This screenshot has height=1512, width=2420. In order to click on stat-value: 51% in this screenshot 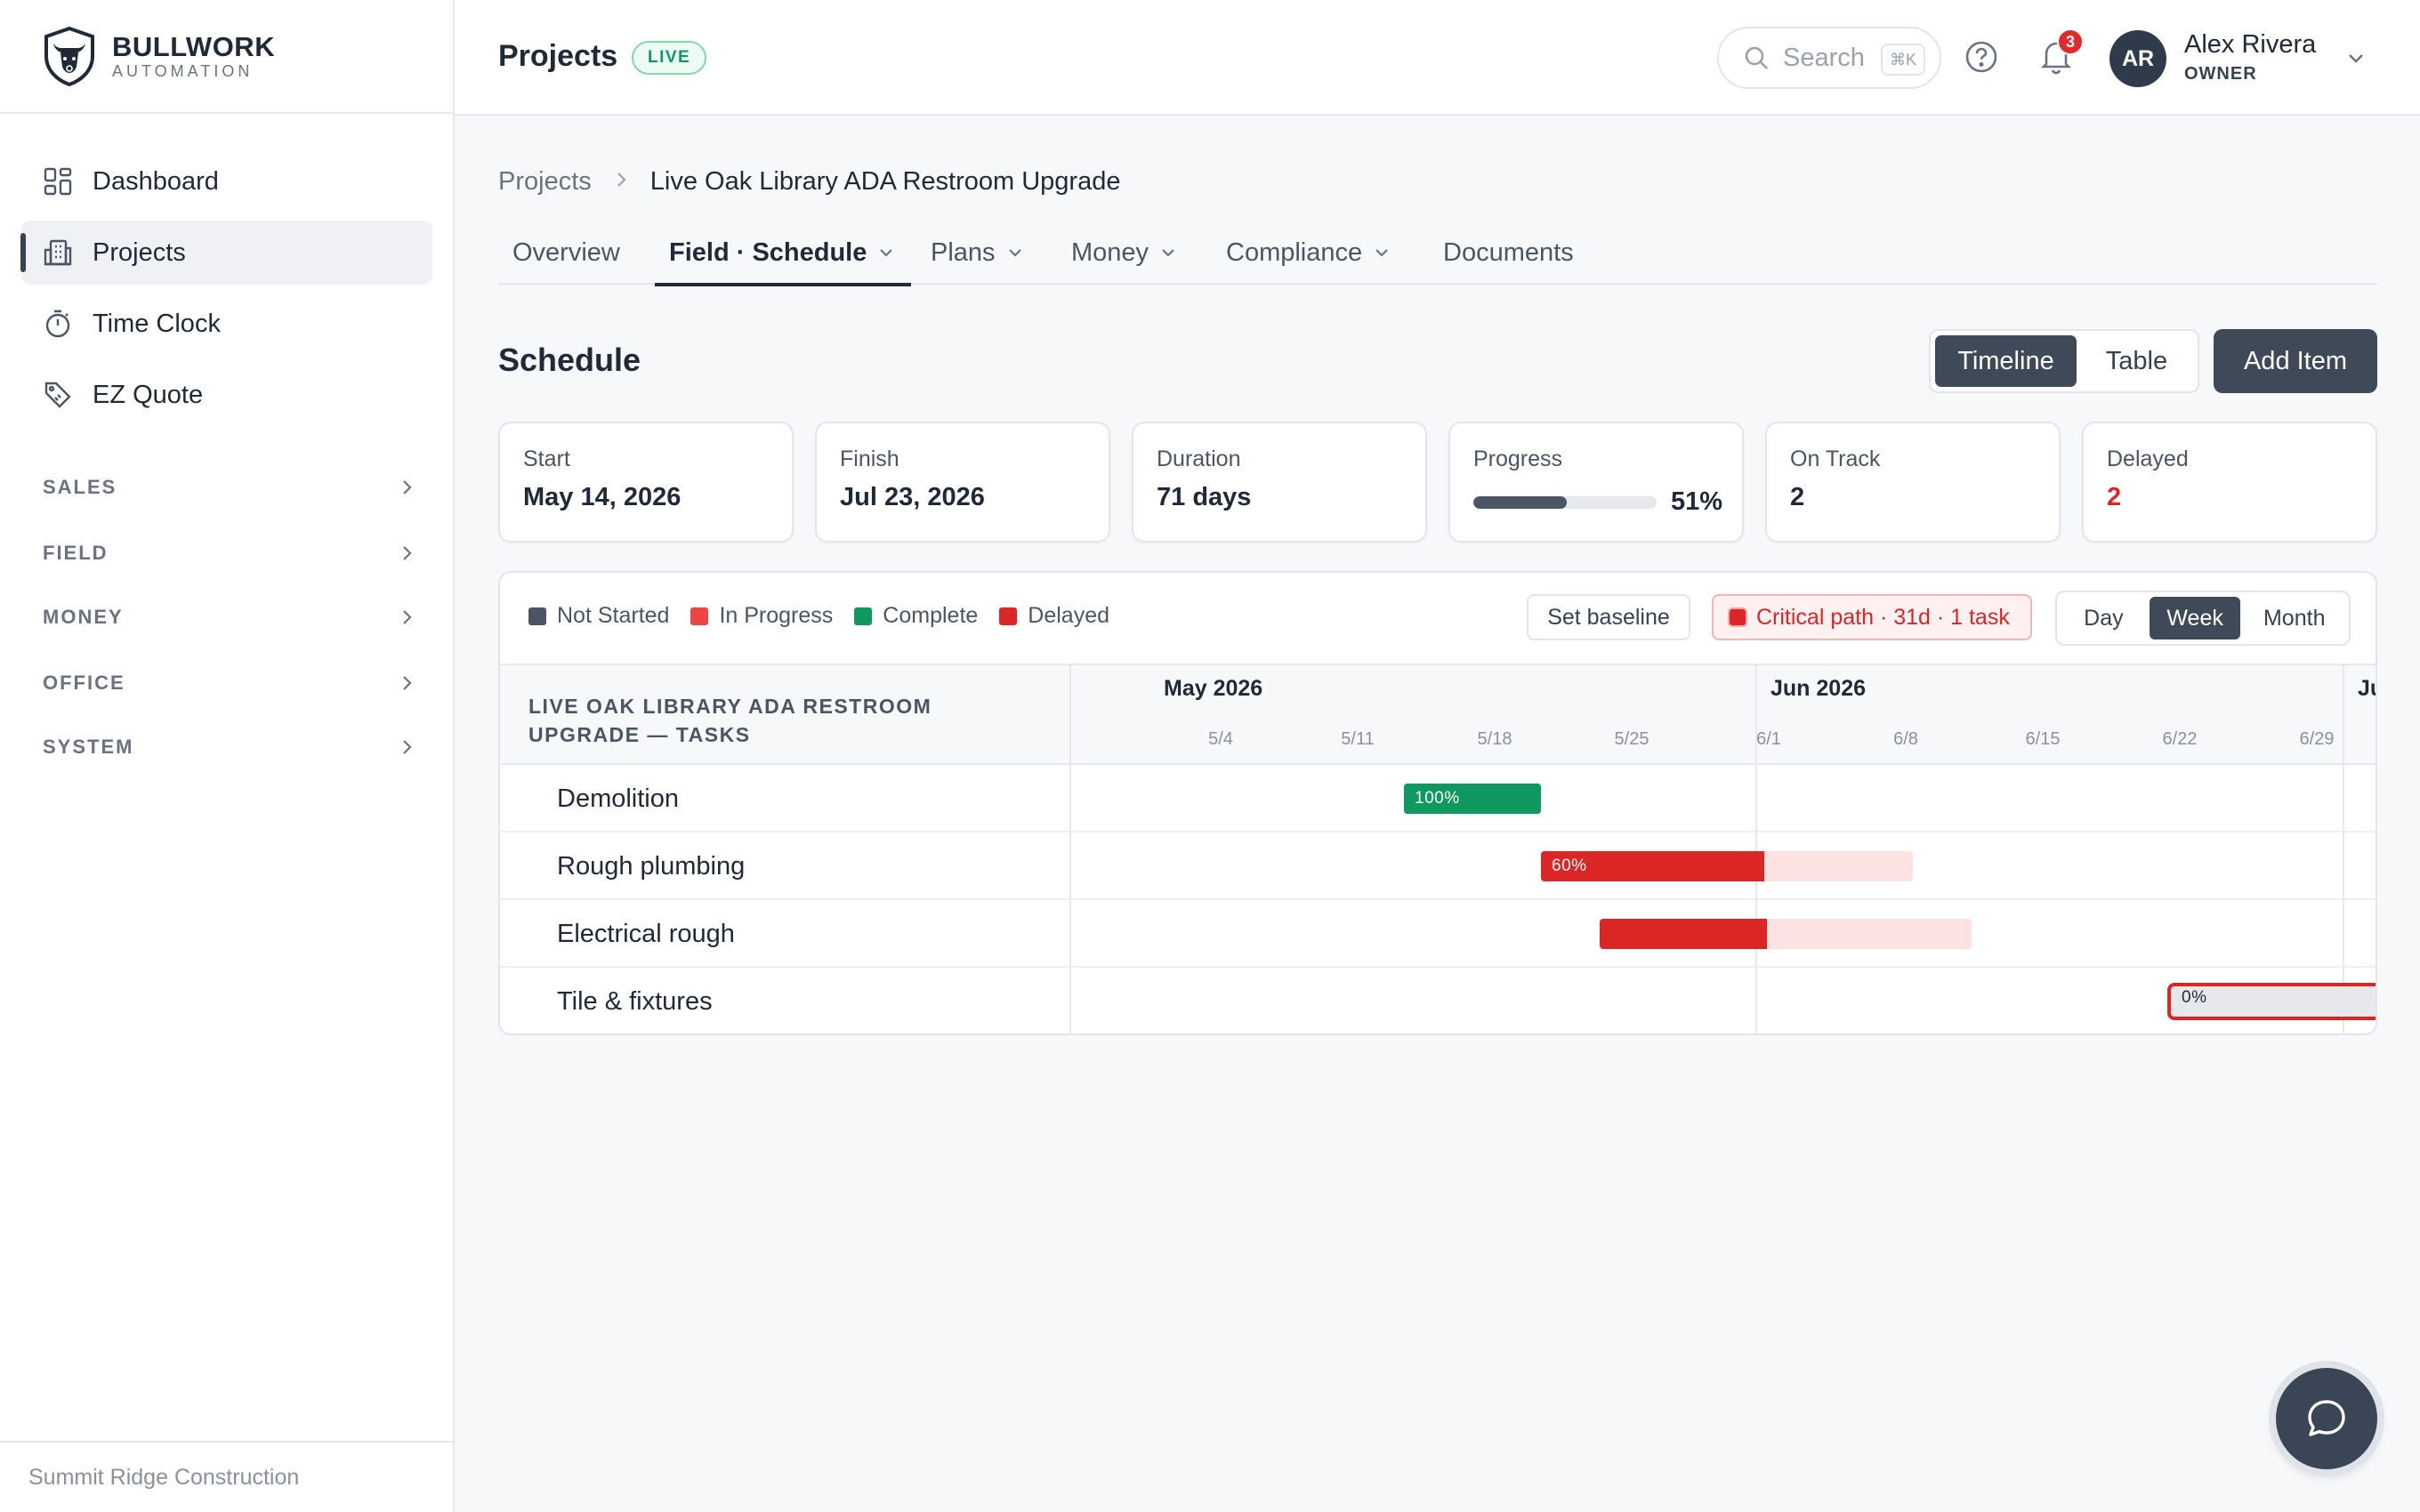, I will do `click(1697, 502)`.